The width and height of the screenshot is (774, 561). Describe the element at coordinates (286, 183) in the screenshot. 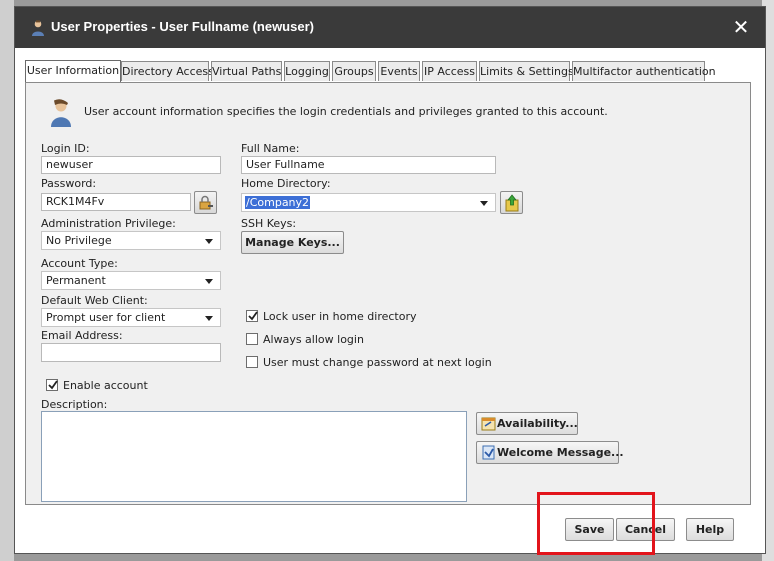

I see `home-directory-label: Home Directory:` at that location.